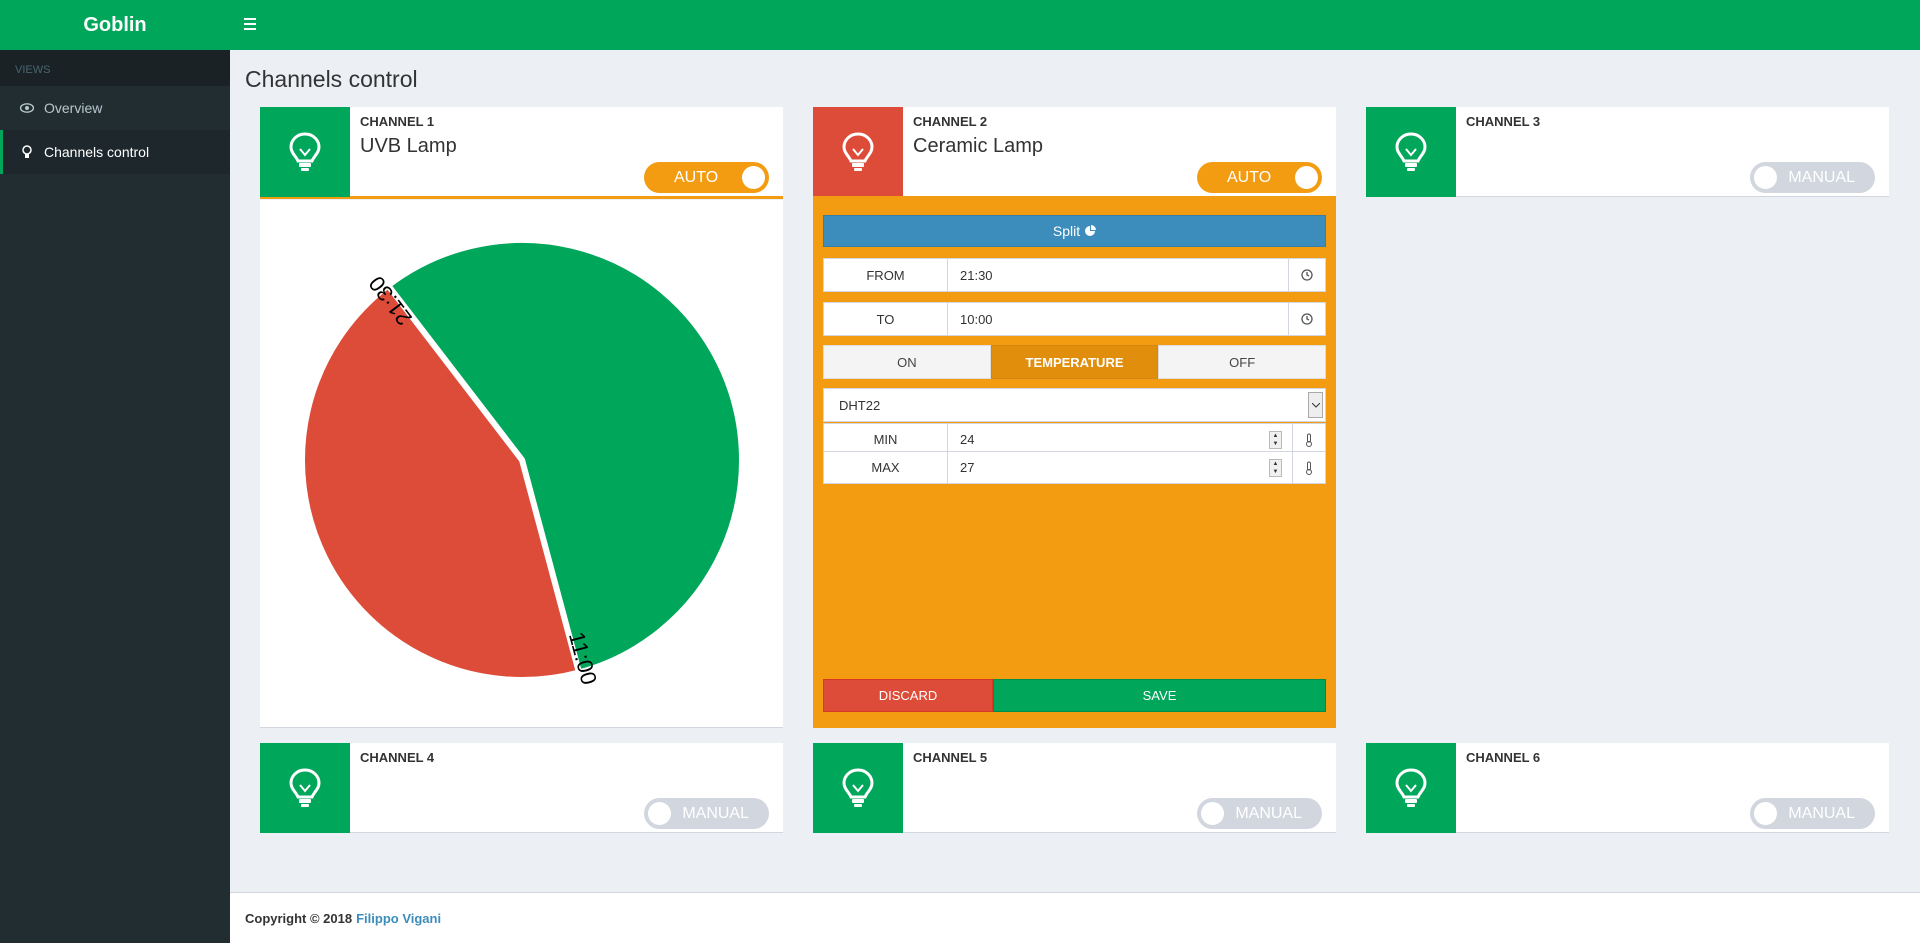 This screenshot has width=1920, height=943. Describe the element at coordinates (73, 108) in the screenshot. I see `sidebar-item-label: Overview` at that location.